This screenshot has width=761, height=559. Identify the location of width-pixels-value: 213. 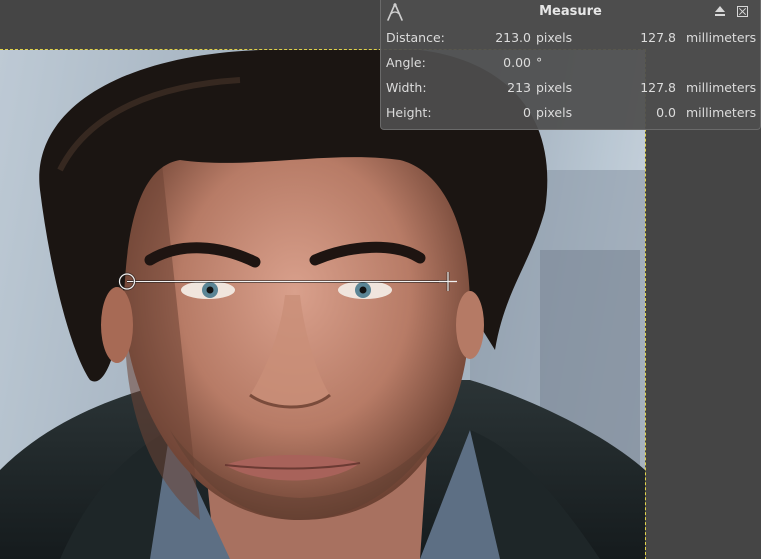
(519, 87).